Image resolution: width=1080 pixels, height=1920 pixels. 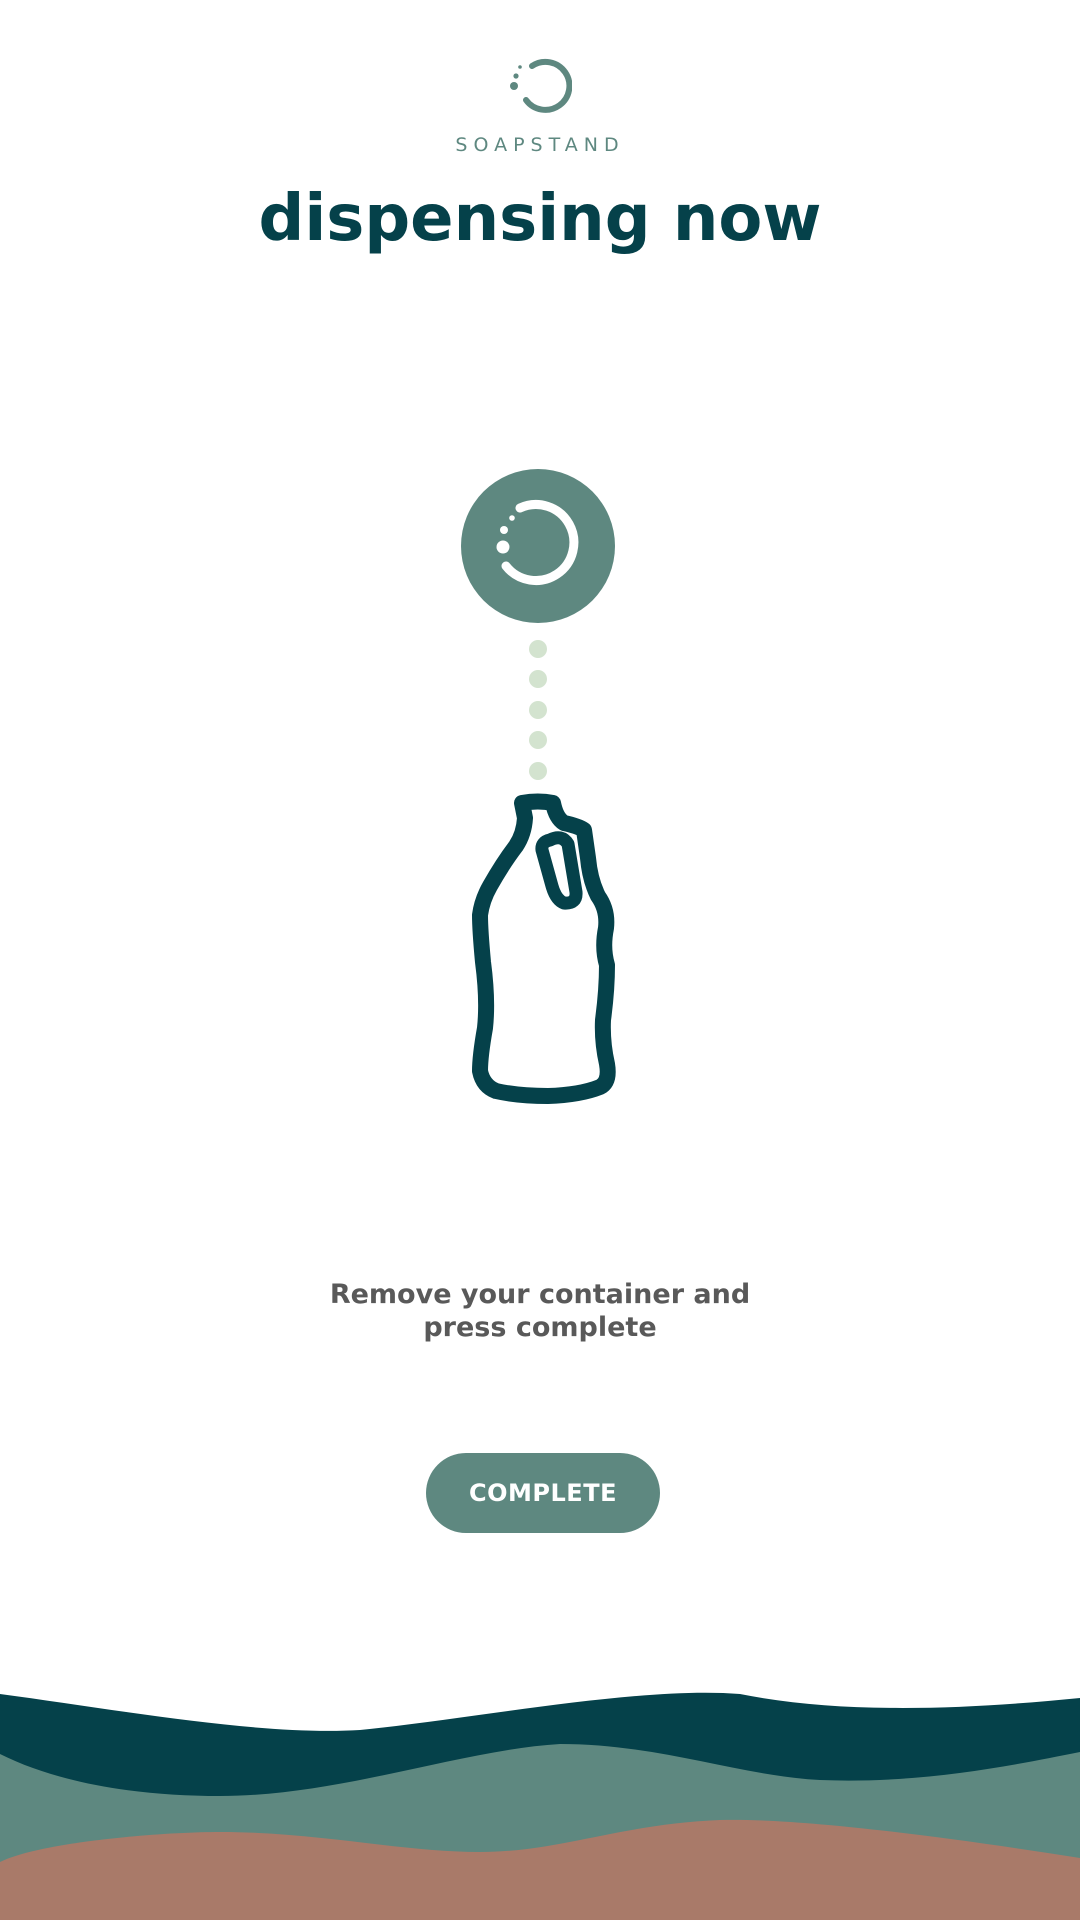 I want to click on dispensing-illustration, so click(x=538, y=786).